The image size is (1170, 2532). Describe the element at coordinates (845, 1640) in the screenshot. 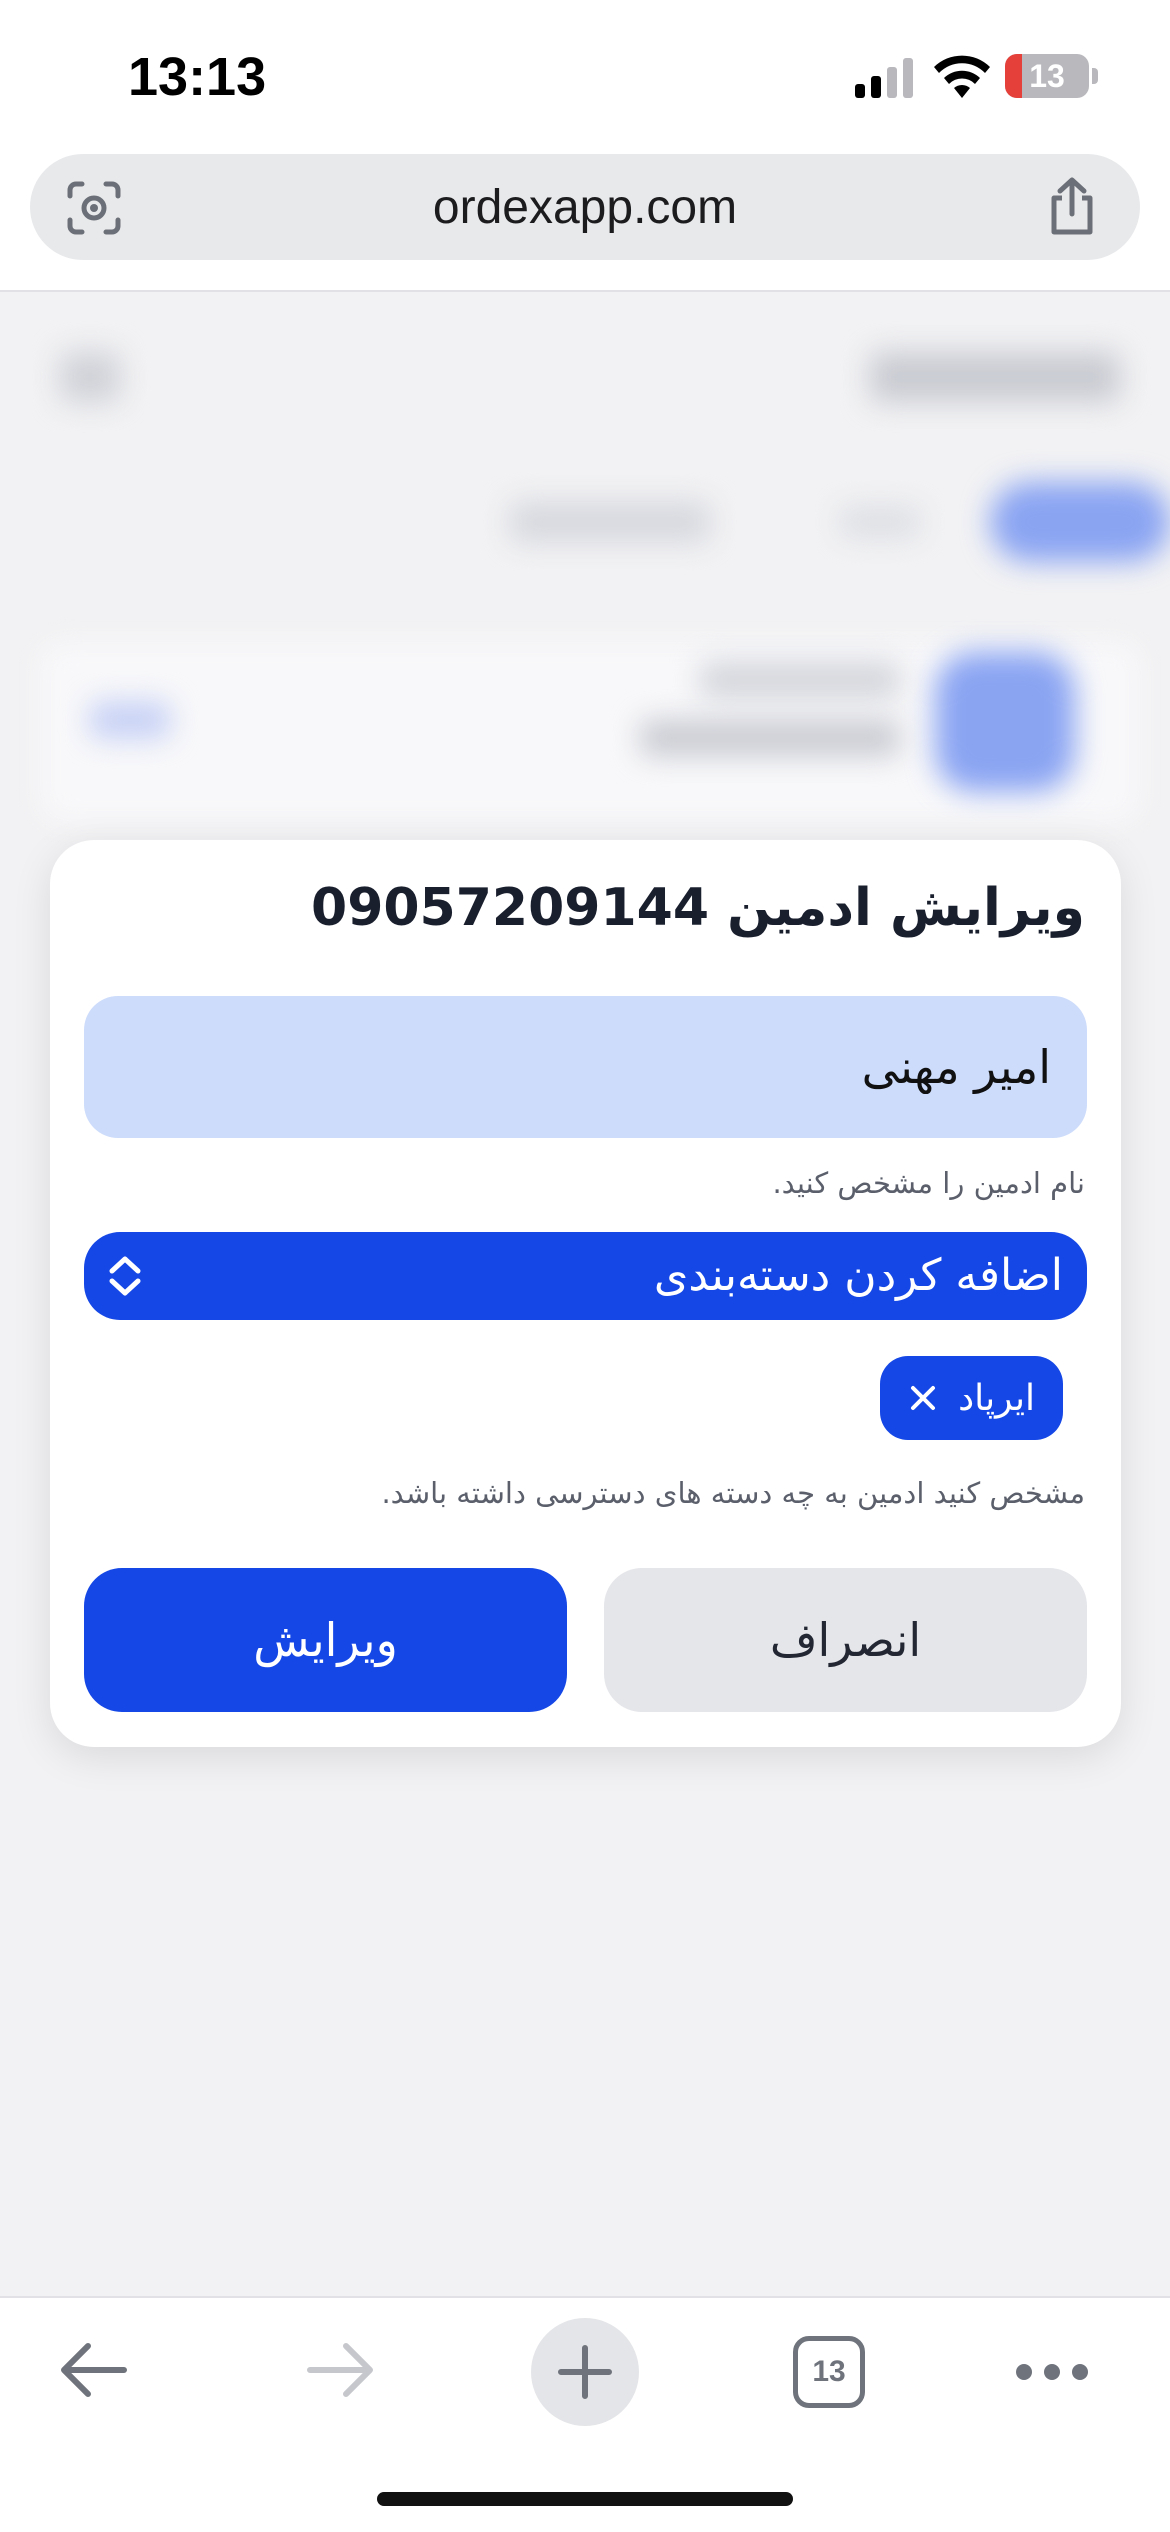

I see `cancel-button: انصراف` at that location.